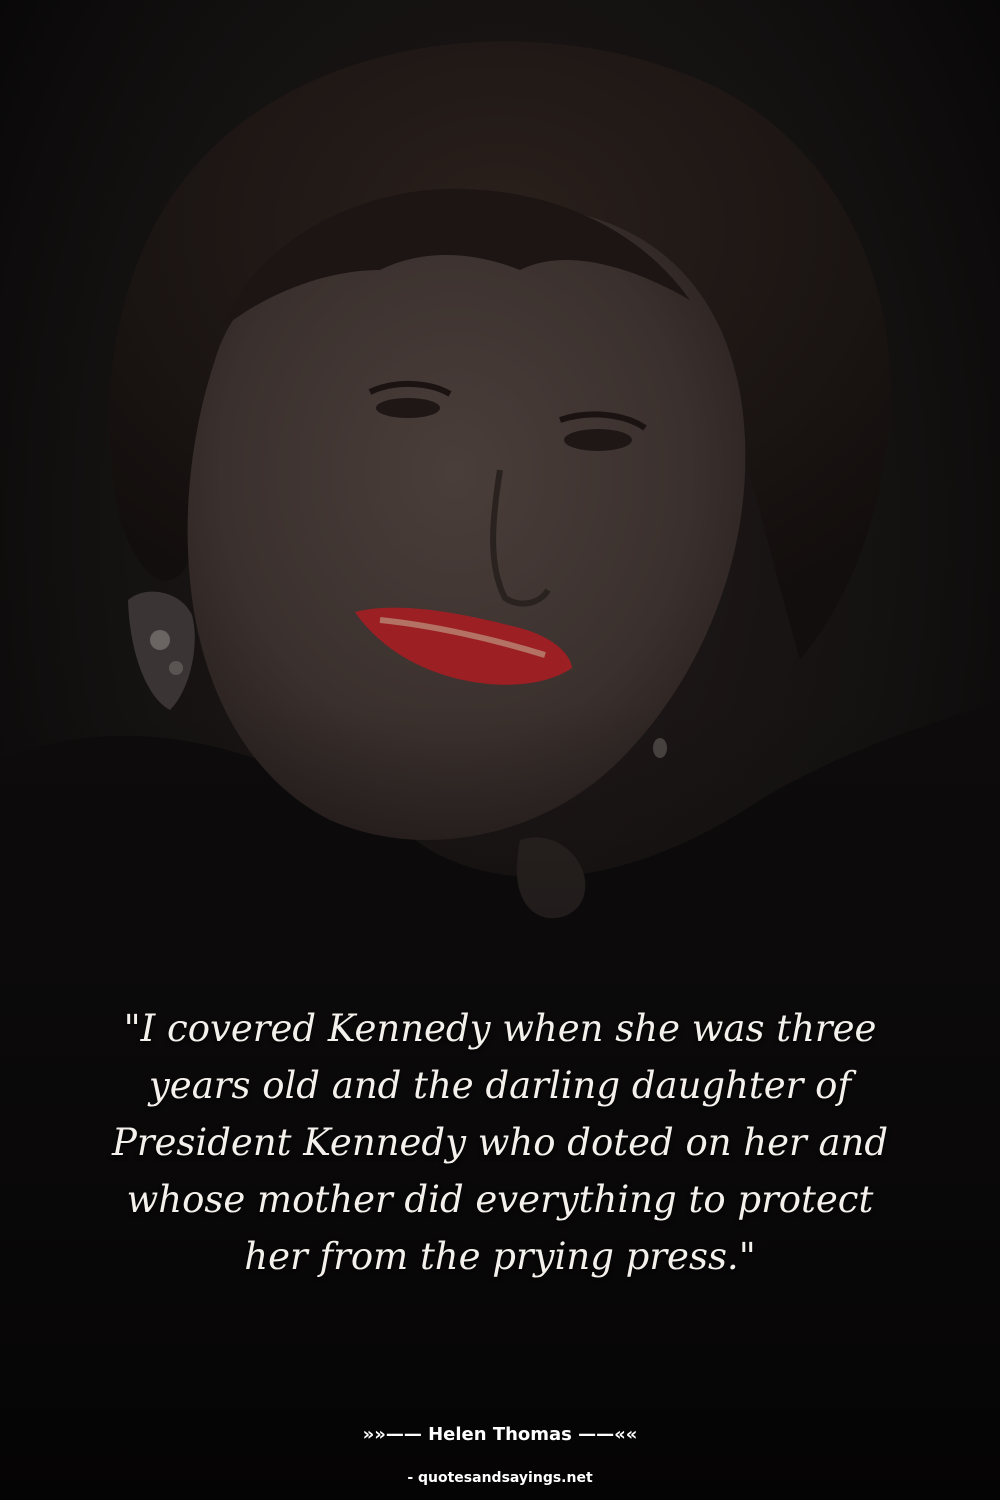  What do you see at coordinates (500, 1478) in the screenshot?
I see `source-credit: - quotesandsayings.net` at bounding box center [500, 1478].